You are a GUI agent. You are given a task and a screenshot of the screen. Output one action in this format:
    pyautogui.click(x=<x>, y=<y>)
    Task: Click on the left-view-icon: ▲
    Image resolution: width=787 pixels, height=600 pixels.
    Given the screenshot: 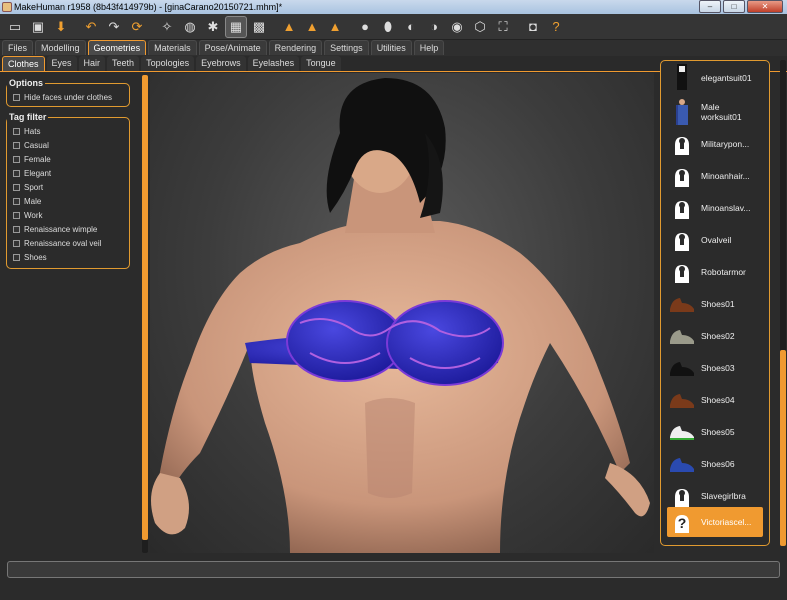 What is the action you would take?
    pyautogui.click(x=335, y=27)
    